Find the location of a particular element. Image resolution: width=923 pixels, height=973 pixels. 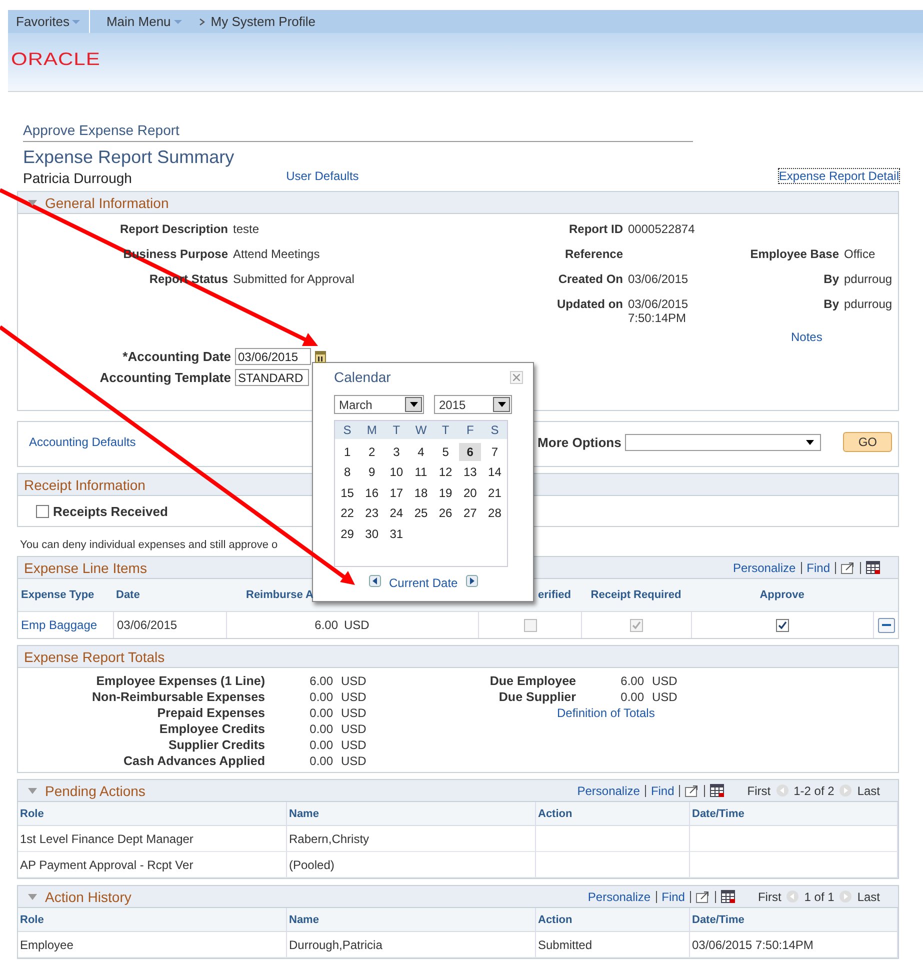

accounting-defaults-link: Accounting Defaults is located at coordinates (82, 442).